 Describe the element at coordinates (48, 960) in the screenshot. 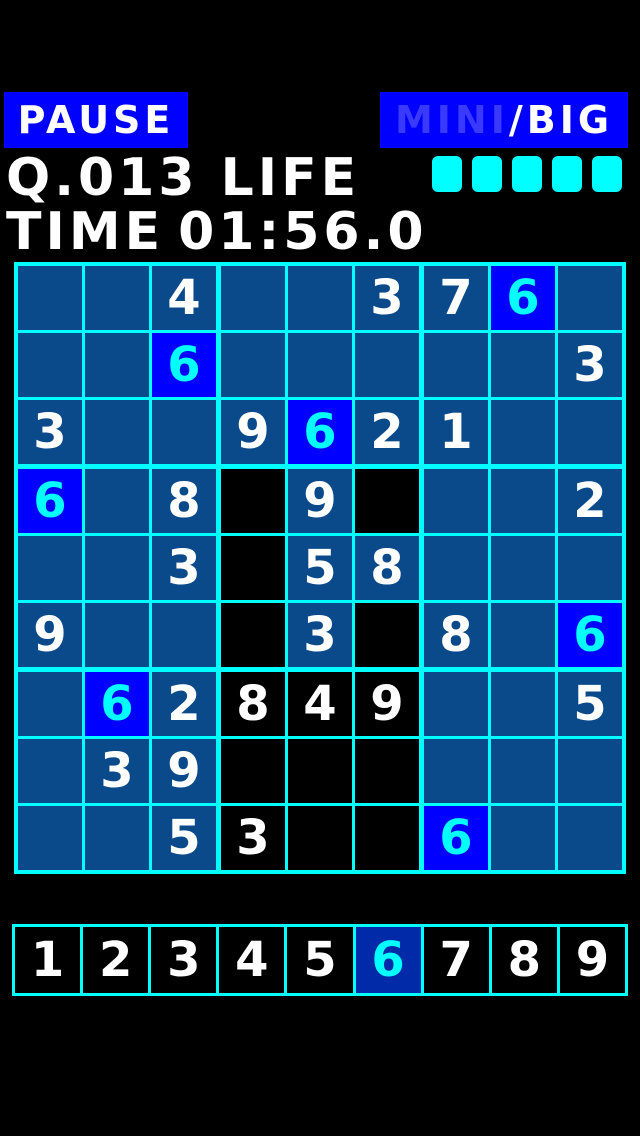

I see `number-key-1: 1` at that location.